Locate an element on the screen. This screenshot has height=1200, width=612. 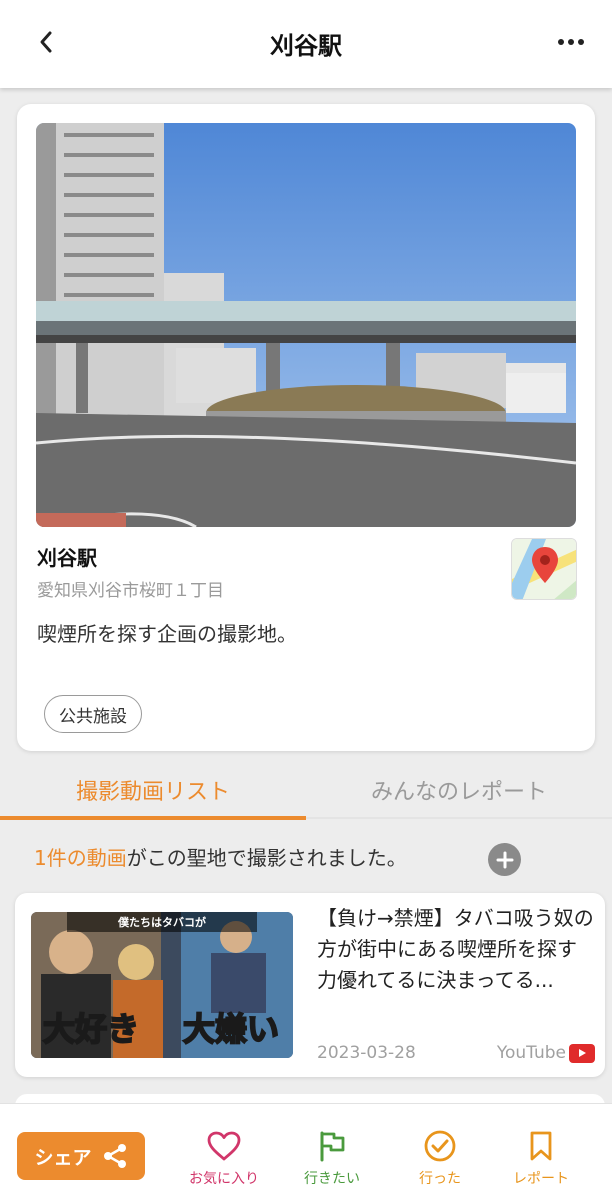
want-to-go-button: 行きたい is located at coordinates (332, 1158).